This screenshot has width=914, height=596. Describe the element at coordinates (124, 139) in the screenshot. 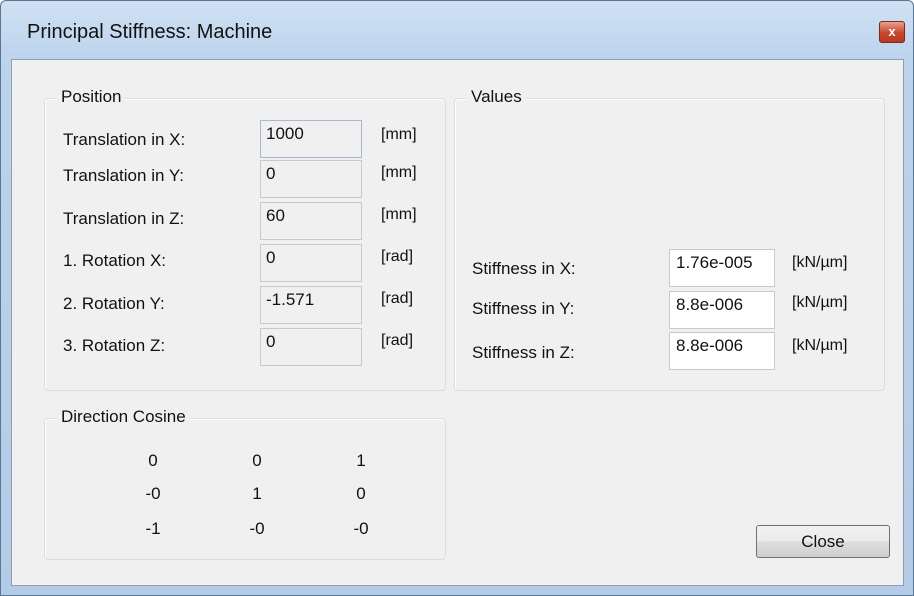

I see `translation-x-label: Translation in X:` at that location.